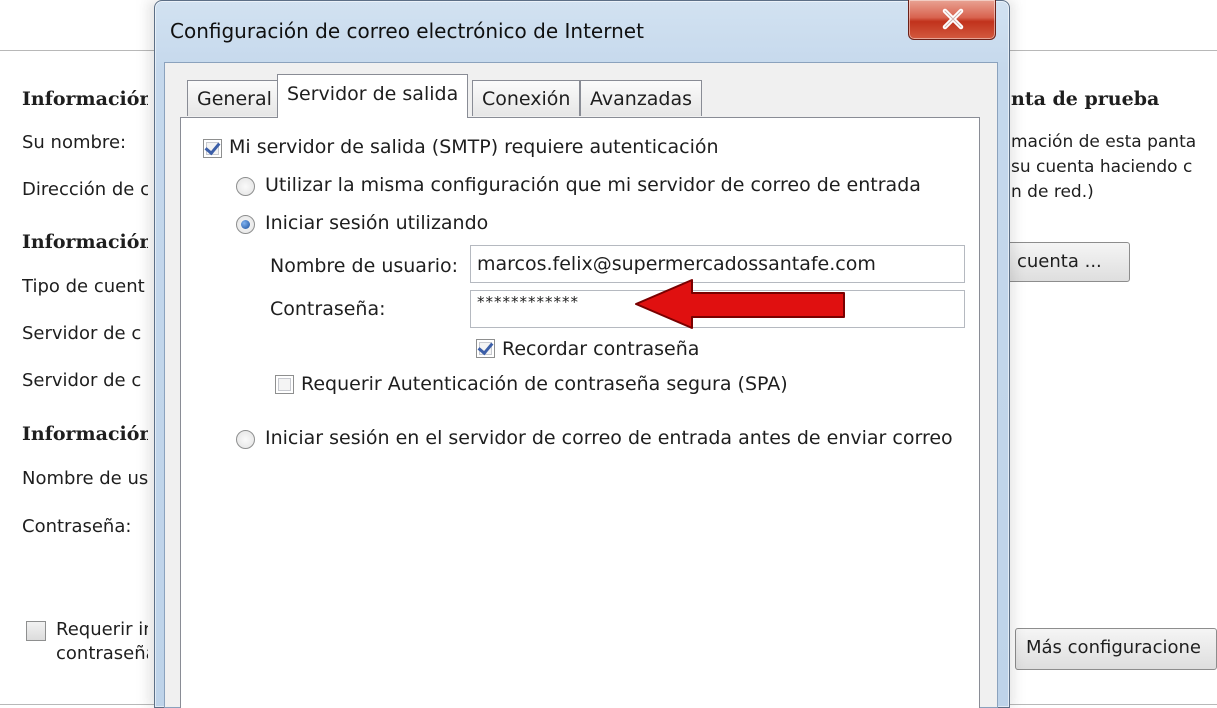 The image size is (1217, 708). I want to click on require-spa-checkbox, so click(284, 384).